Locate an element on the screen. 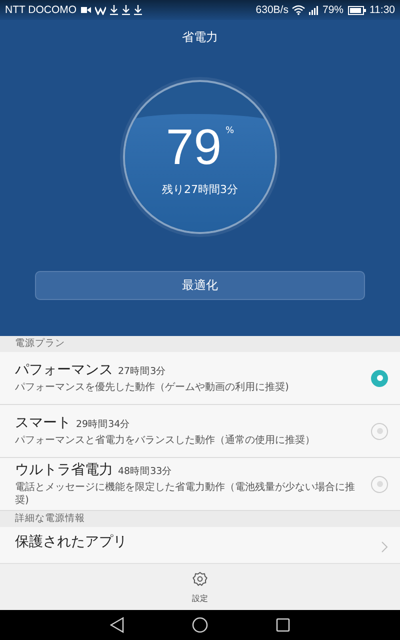 The height and width of the screenshot is (640, 400). back-icon is located at coordinates (117, 625).